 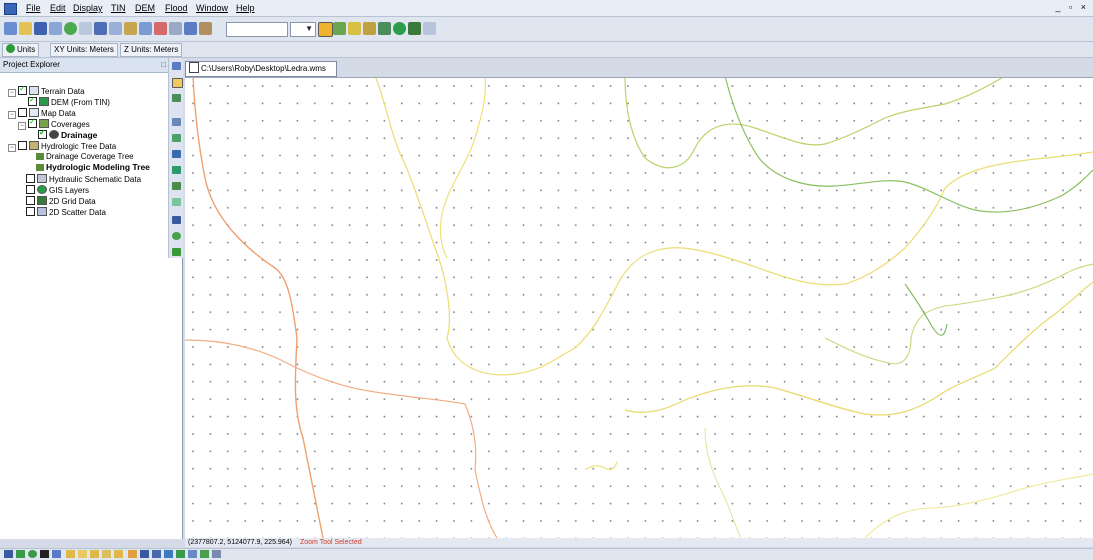 I want to click on menu-edit: Edit, so click(x=58, y=8).